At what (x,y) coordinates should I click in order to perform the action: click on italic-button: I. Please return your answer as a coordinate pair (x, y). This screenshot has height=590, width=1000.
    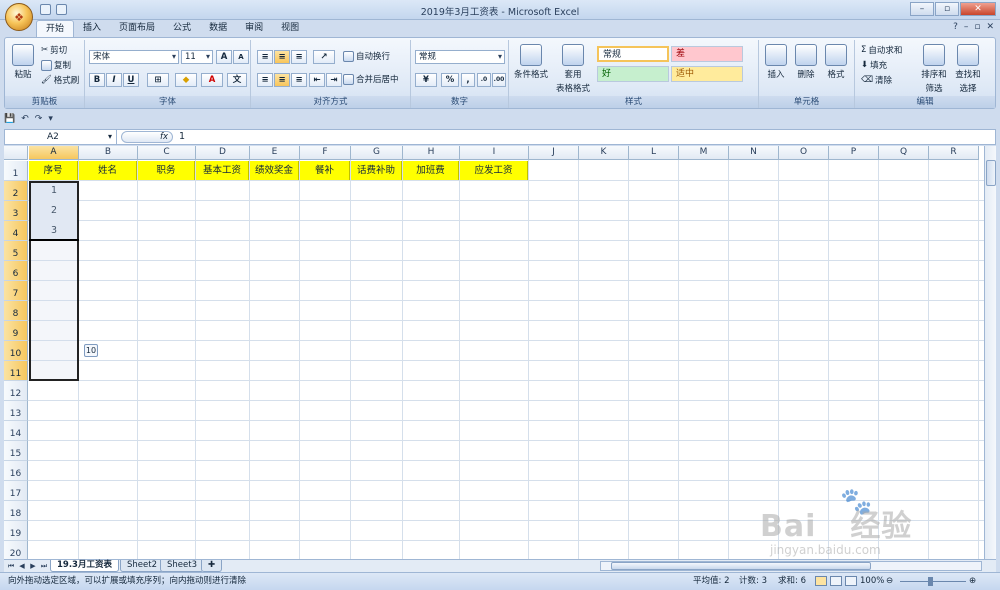
    Looking at the image, I should click on (114, 80).